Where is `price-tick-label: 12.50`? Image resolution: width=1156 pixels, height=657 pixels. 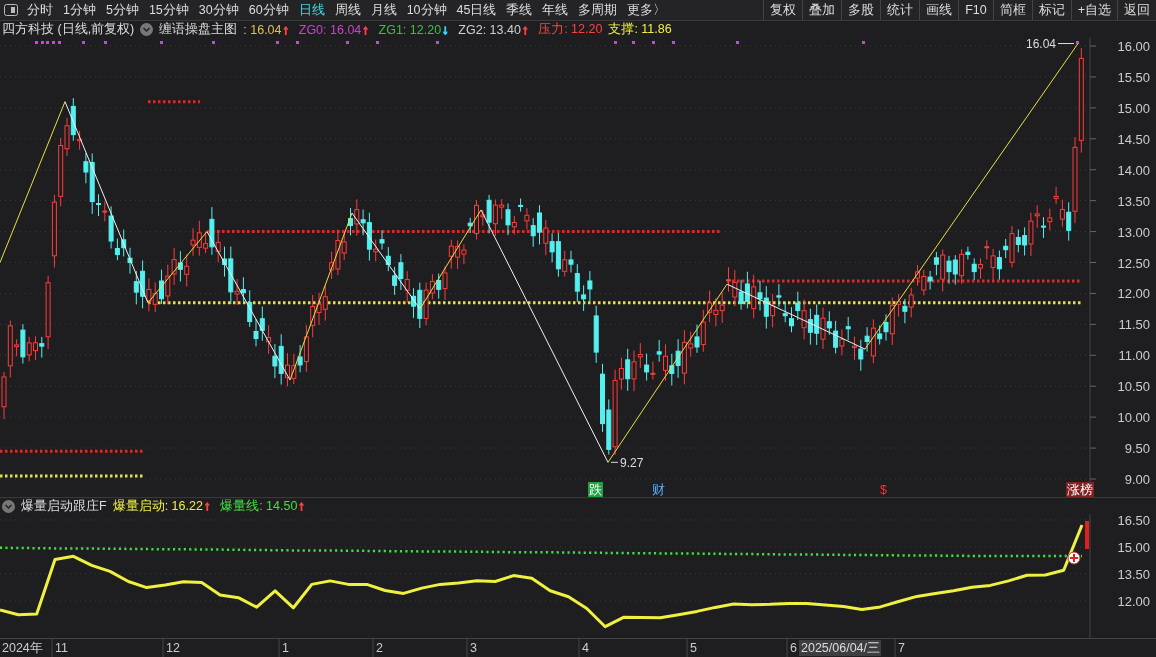
price-tick-label: 12.50 is located at coordinates (1133, 263).